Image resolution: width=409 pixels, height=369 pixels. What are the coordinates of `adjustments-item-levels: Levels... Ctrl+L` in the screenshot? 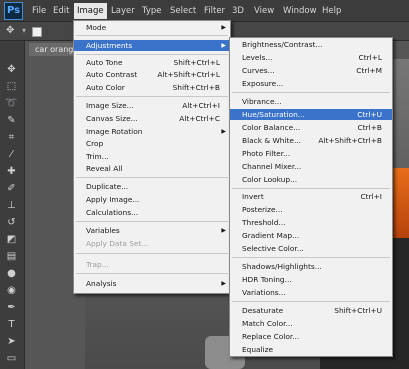 It's located at (311, 57).